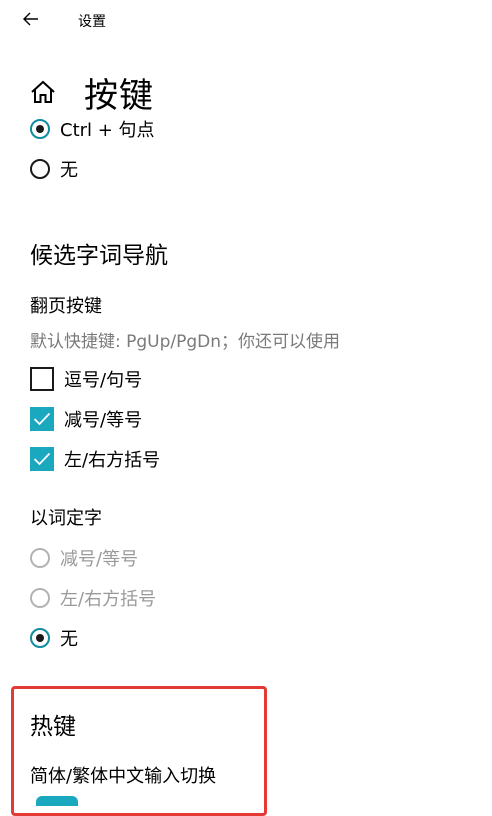  I want to click on back-button, so click(31, 19).